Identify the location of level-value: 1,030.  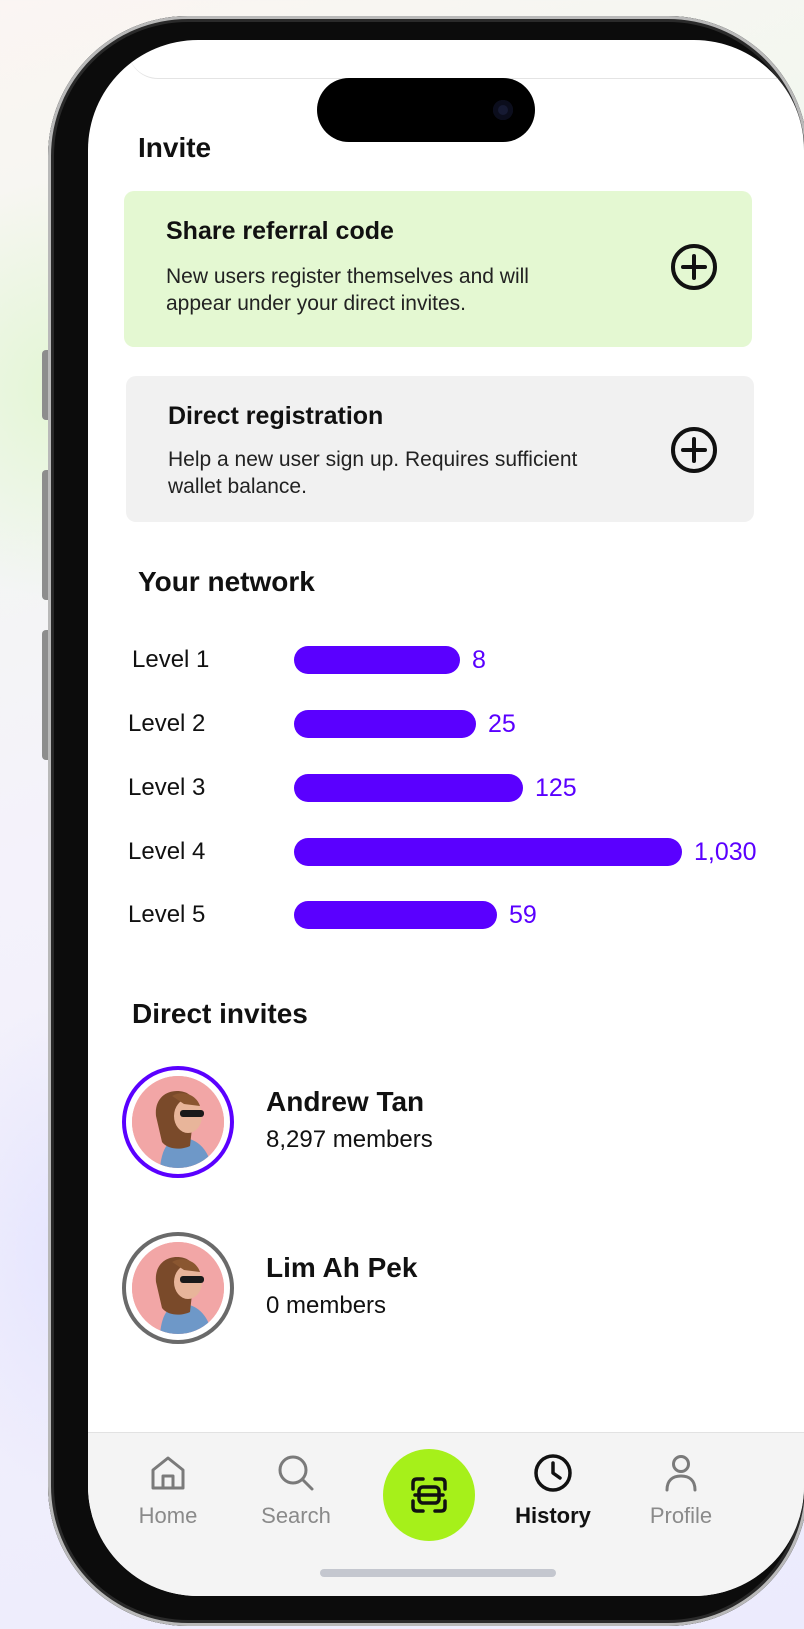
(725, 852).